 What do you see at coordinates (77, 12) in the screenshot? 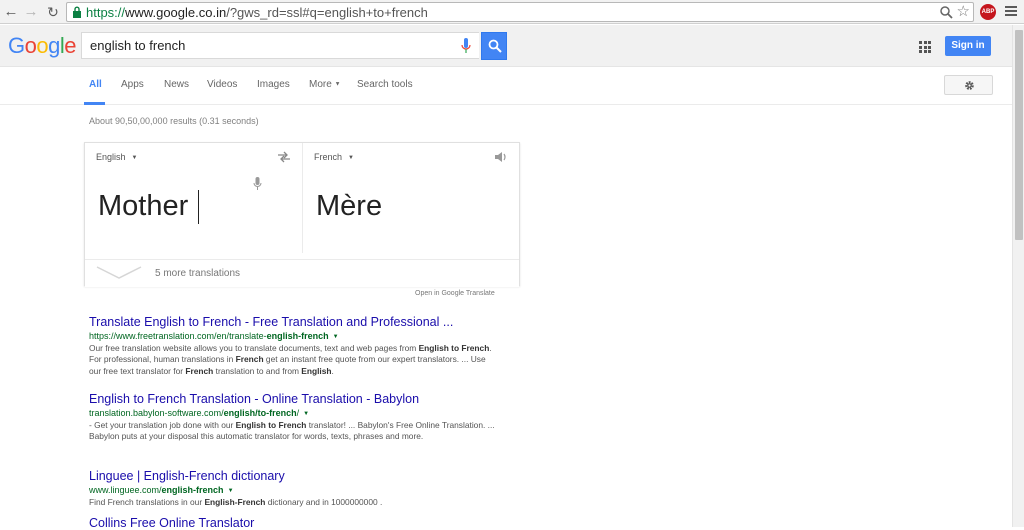
I see `lock-icon` at bounding box center [77, 12].